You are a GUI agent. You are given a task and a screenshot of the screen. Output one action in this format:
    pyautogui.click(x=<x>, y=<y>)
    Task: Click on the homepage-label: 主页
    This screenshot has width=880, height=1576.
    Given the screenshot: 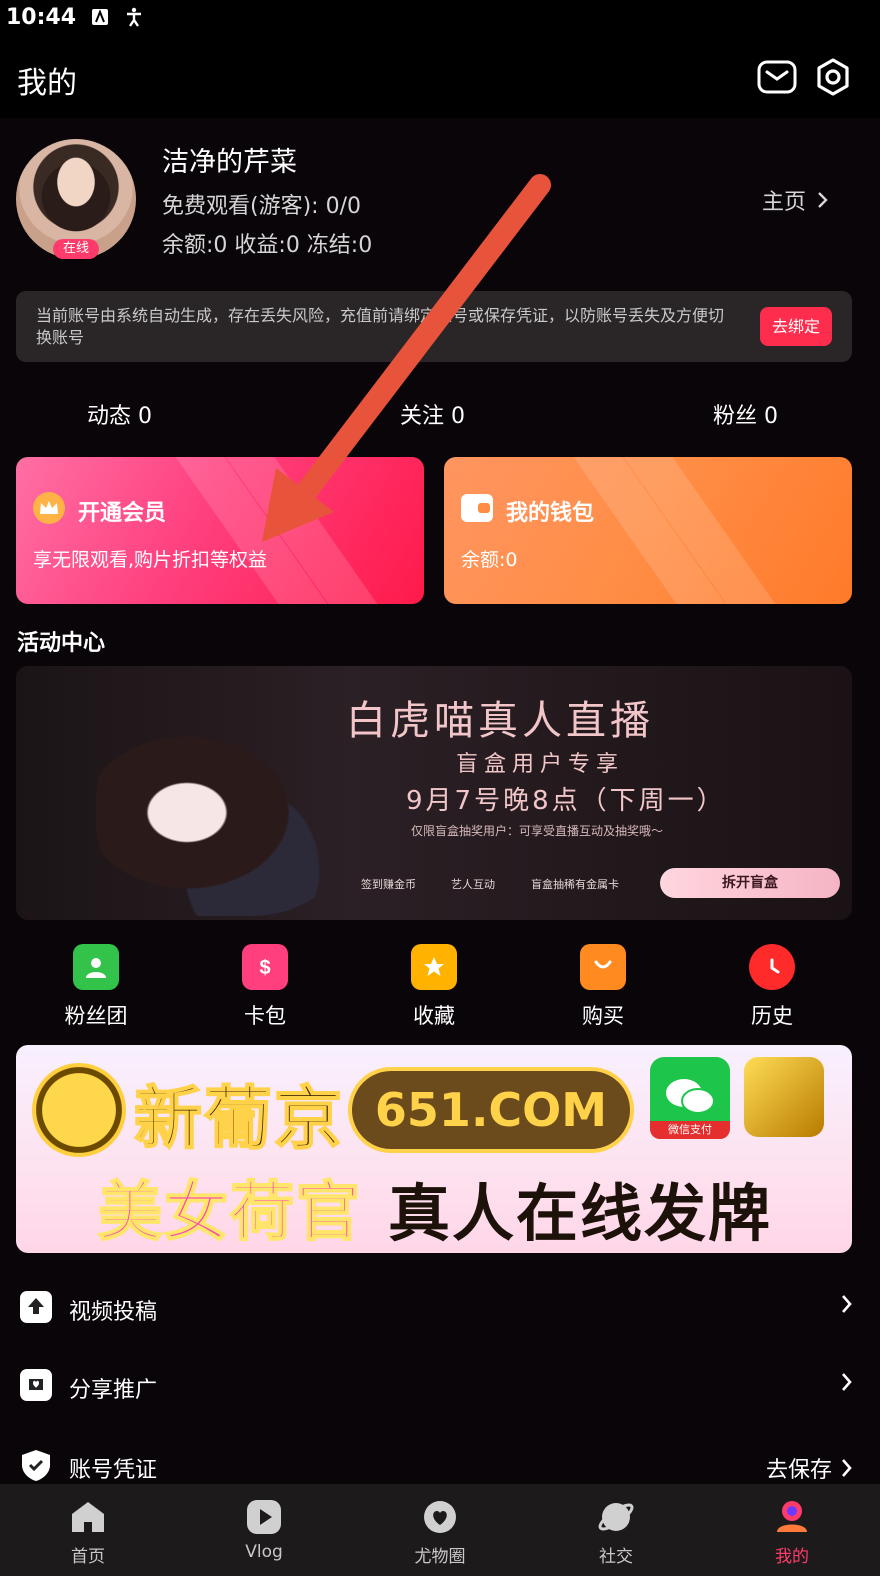 What is the action you would take?
    pyautogui.click(x=784, y=202)
    